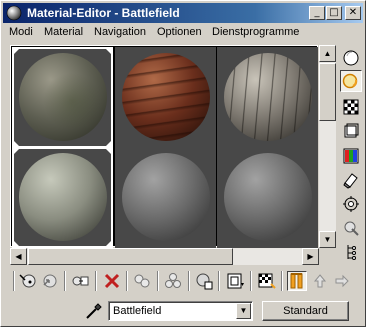 The image size is (366, 327). What do you see at coordinates (351, 107) in the screenshot?
I see `background-checker-icon` at bounding box center [351, 107].